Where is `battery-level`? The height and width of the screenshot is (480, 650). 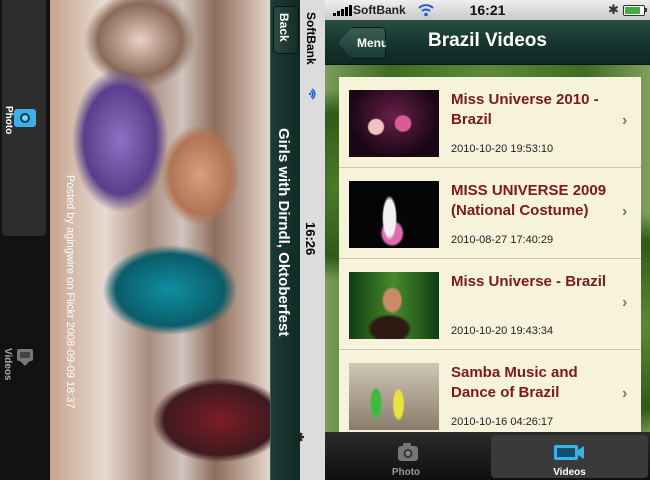
battery-level is located at coordinates (632, 10).